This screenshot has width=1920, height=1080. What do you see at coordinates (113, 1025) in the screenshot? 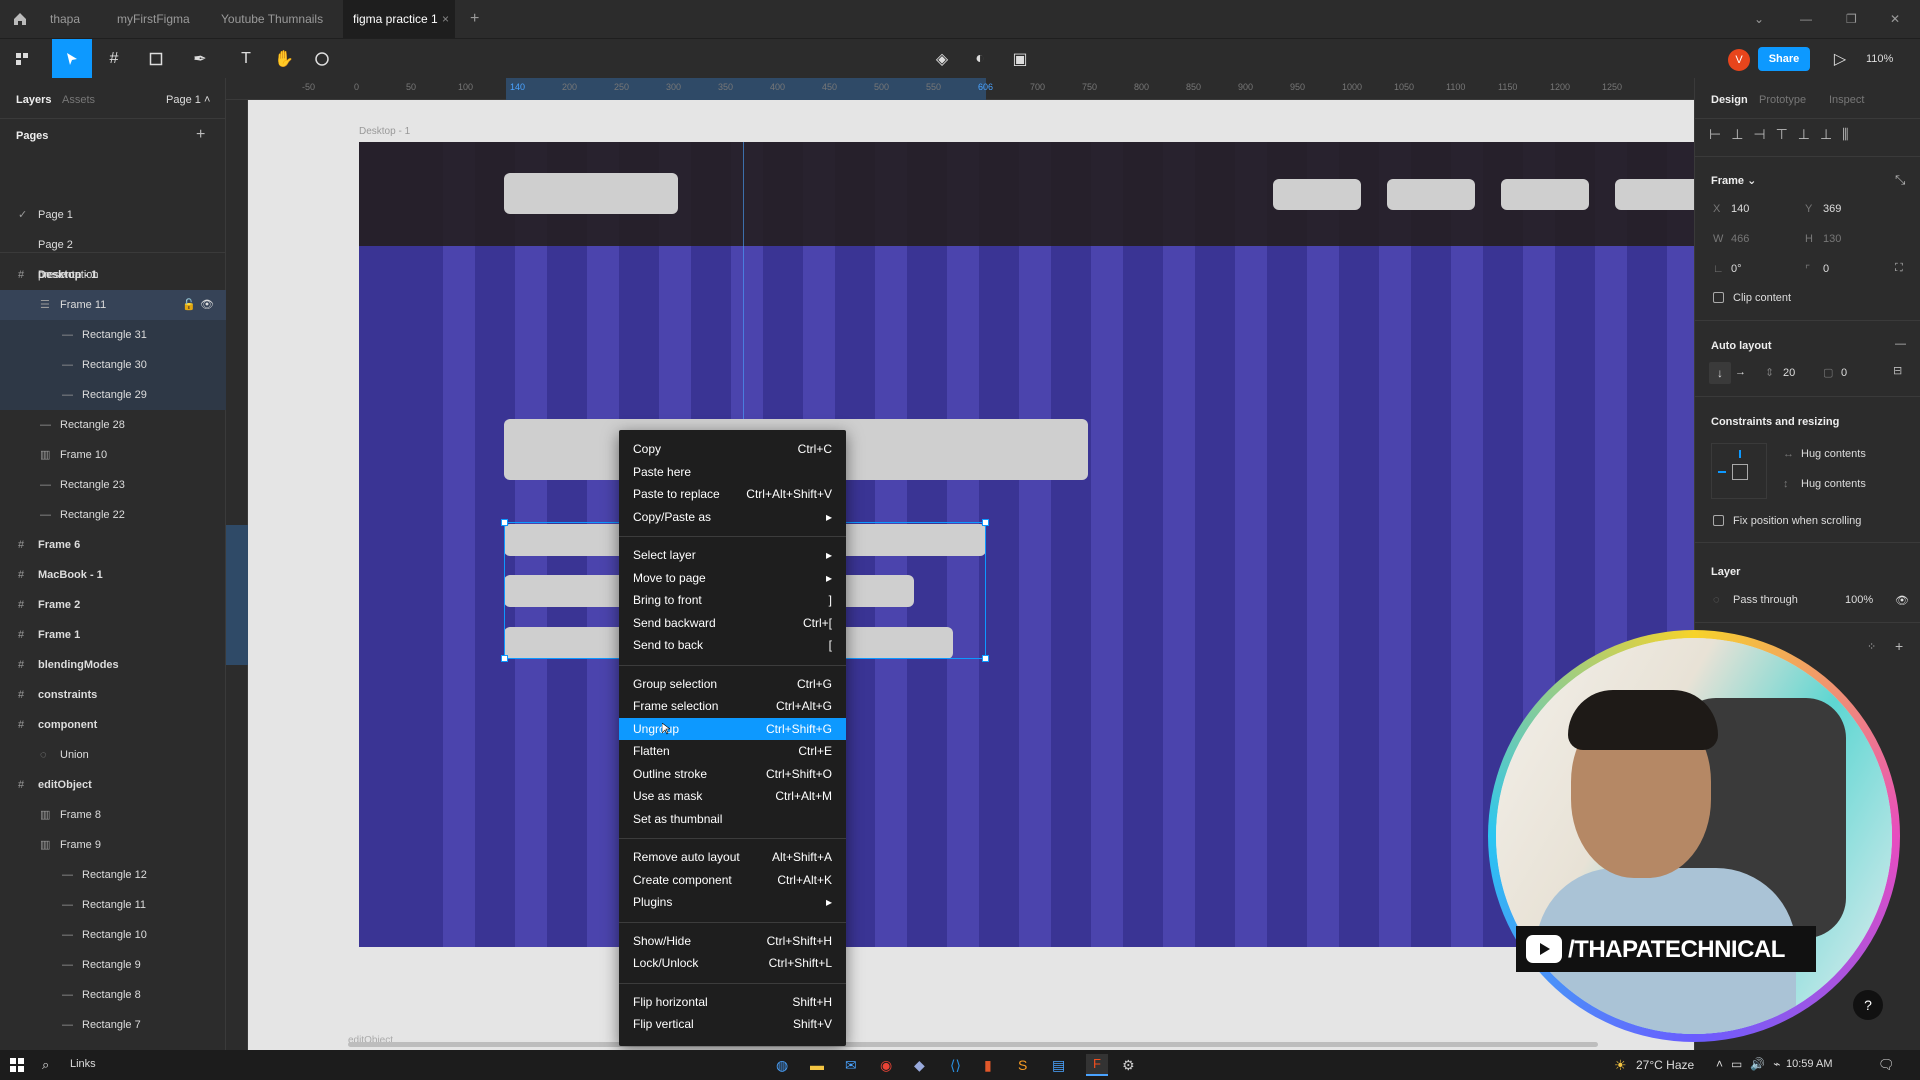
I see `layer-item: — Rectangle 7` at bounding box center [113, 1025].